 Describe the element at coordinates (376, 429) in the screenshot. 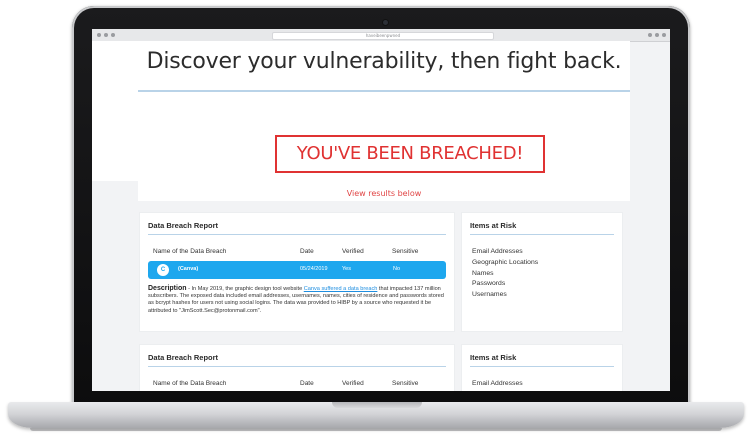

I see `laptop-base-shadow` at that location.